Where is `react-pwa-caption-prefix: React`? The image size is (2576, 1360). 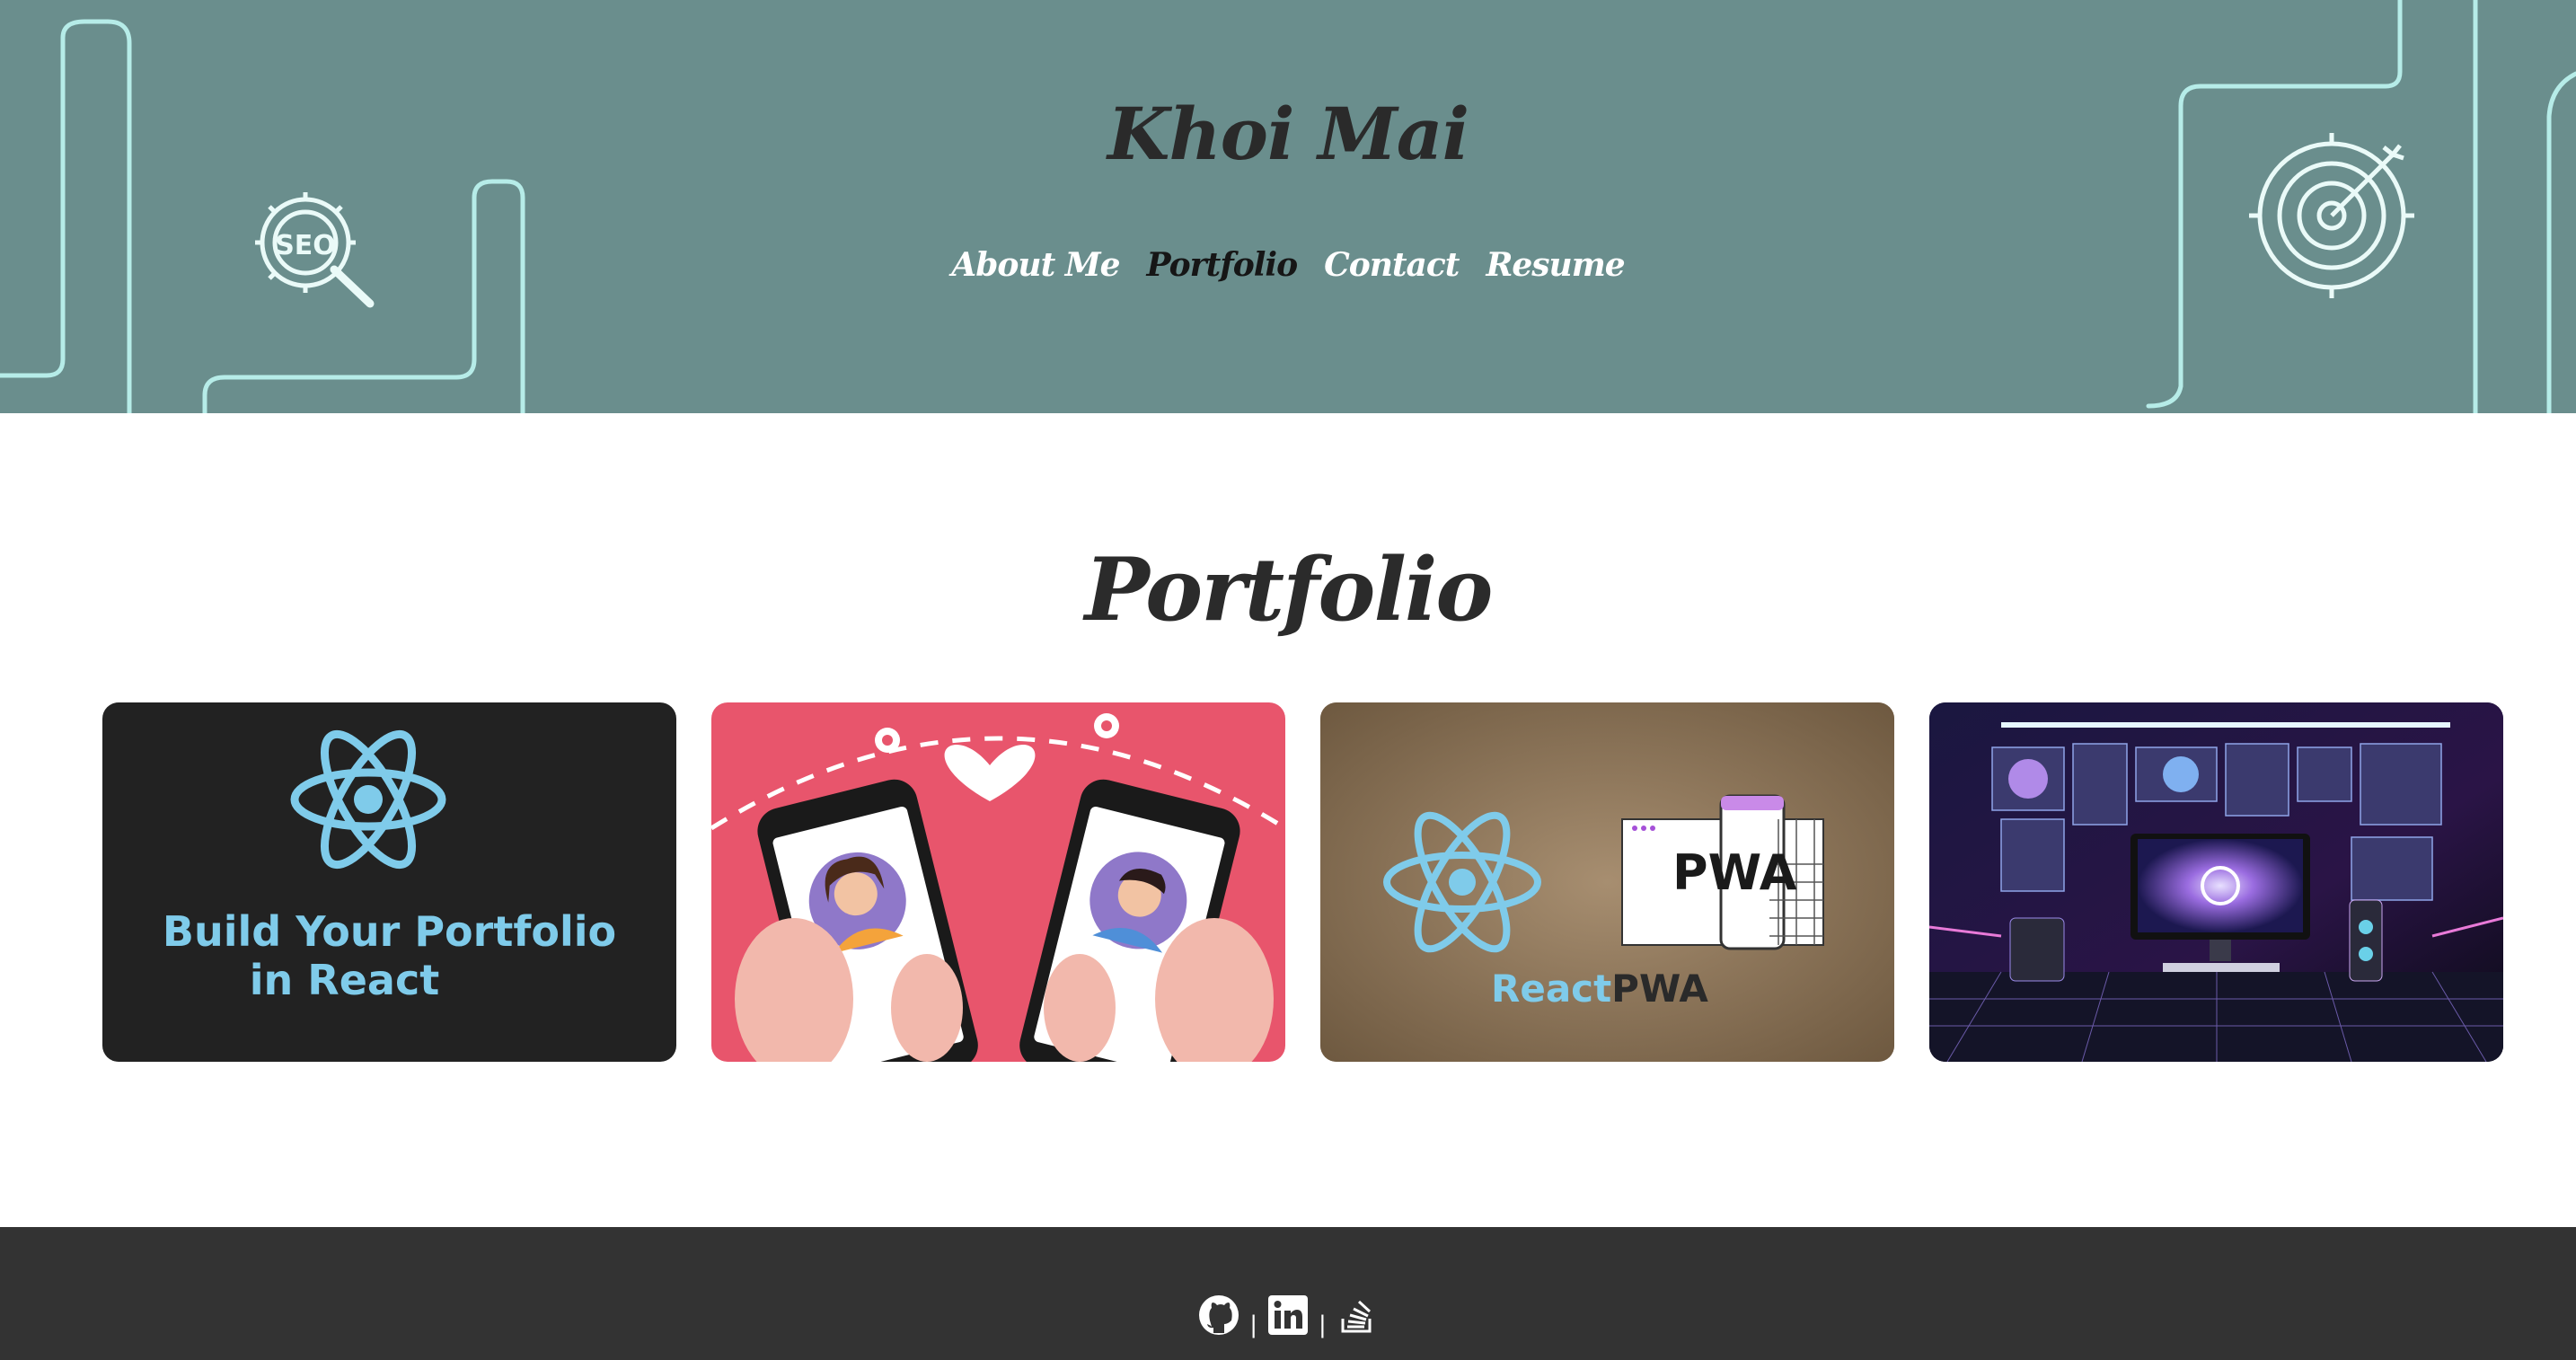 react-pwa-caption-prefix: React is located at coordinates (1551, 989).